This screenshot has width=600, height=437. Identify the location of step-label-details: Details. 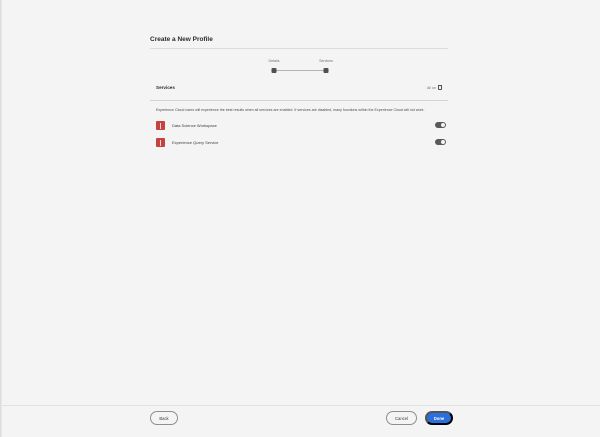
(274, 61).